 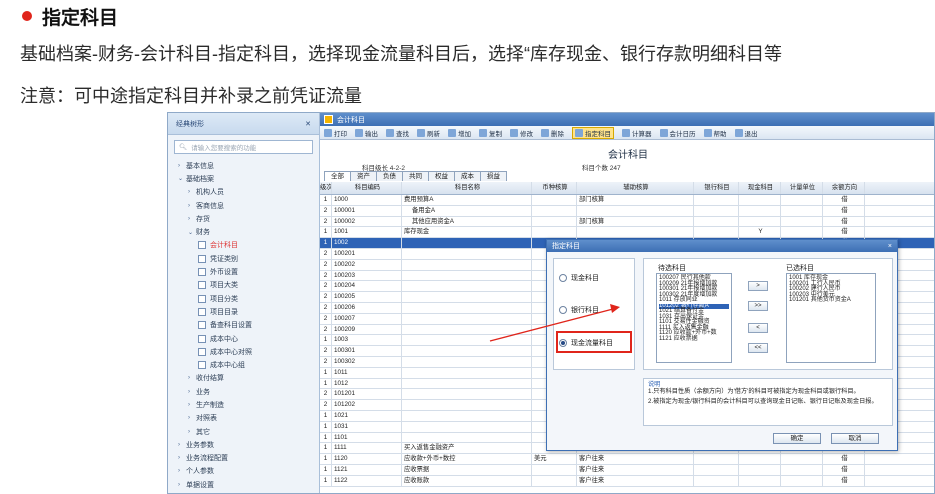 I want to click on annotation-arrow-icon, so click(x=554, y=323).